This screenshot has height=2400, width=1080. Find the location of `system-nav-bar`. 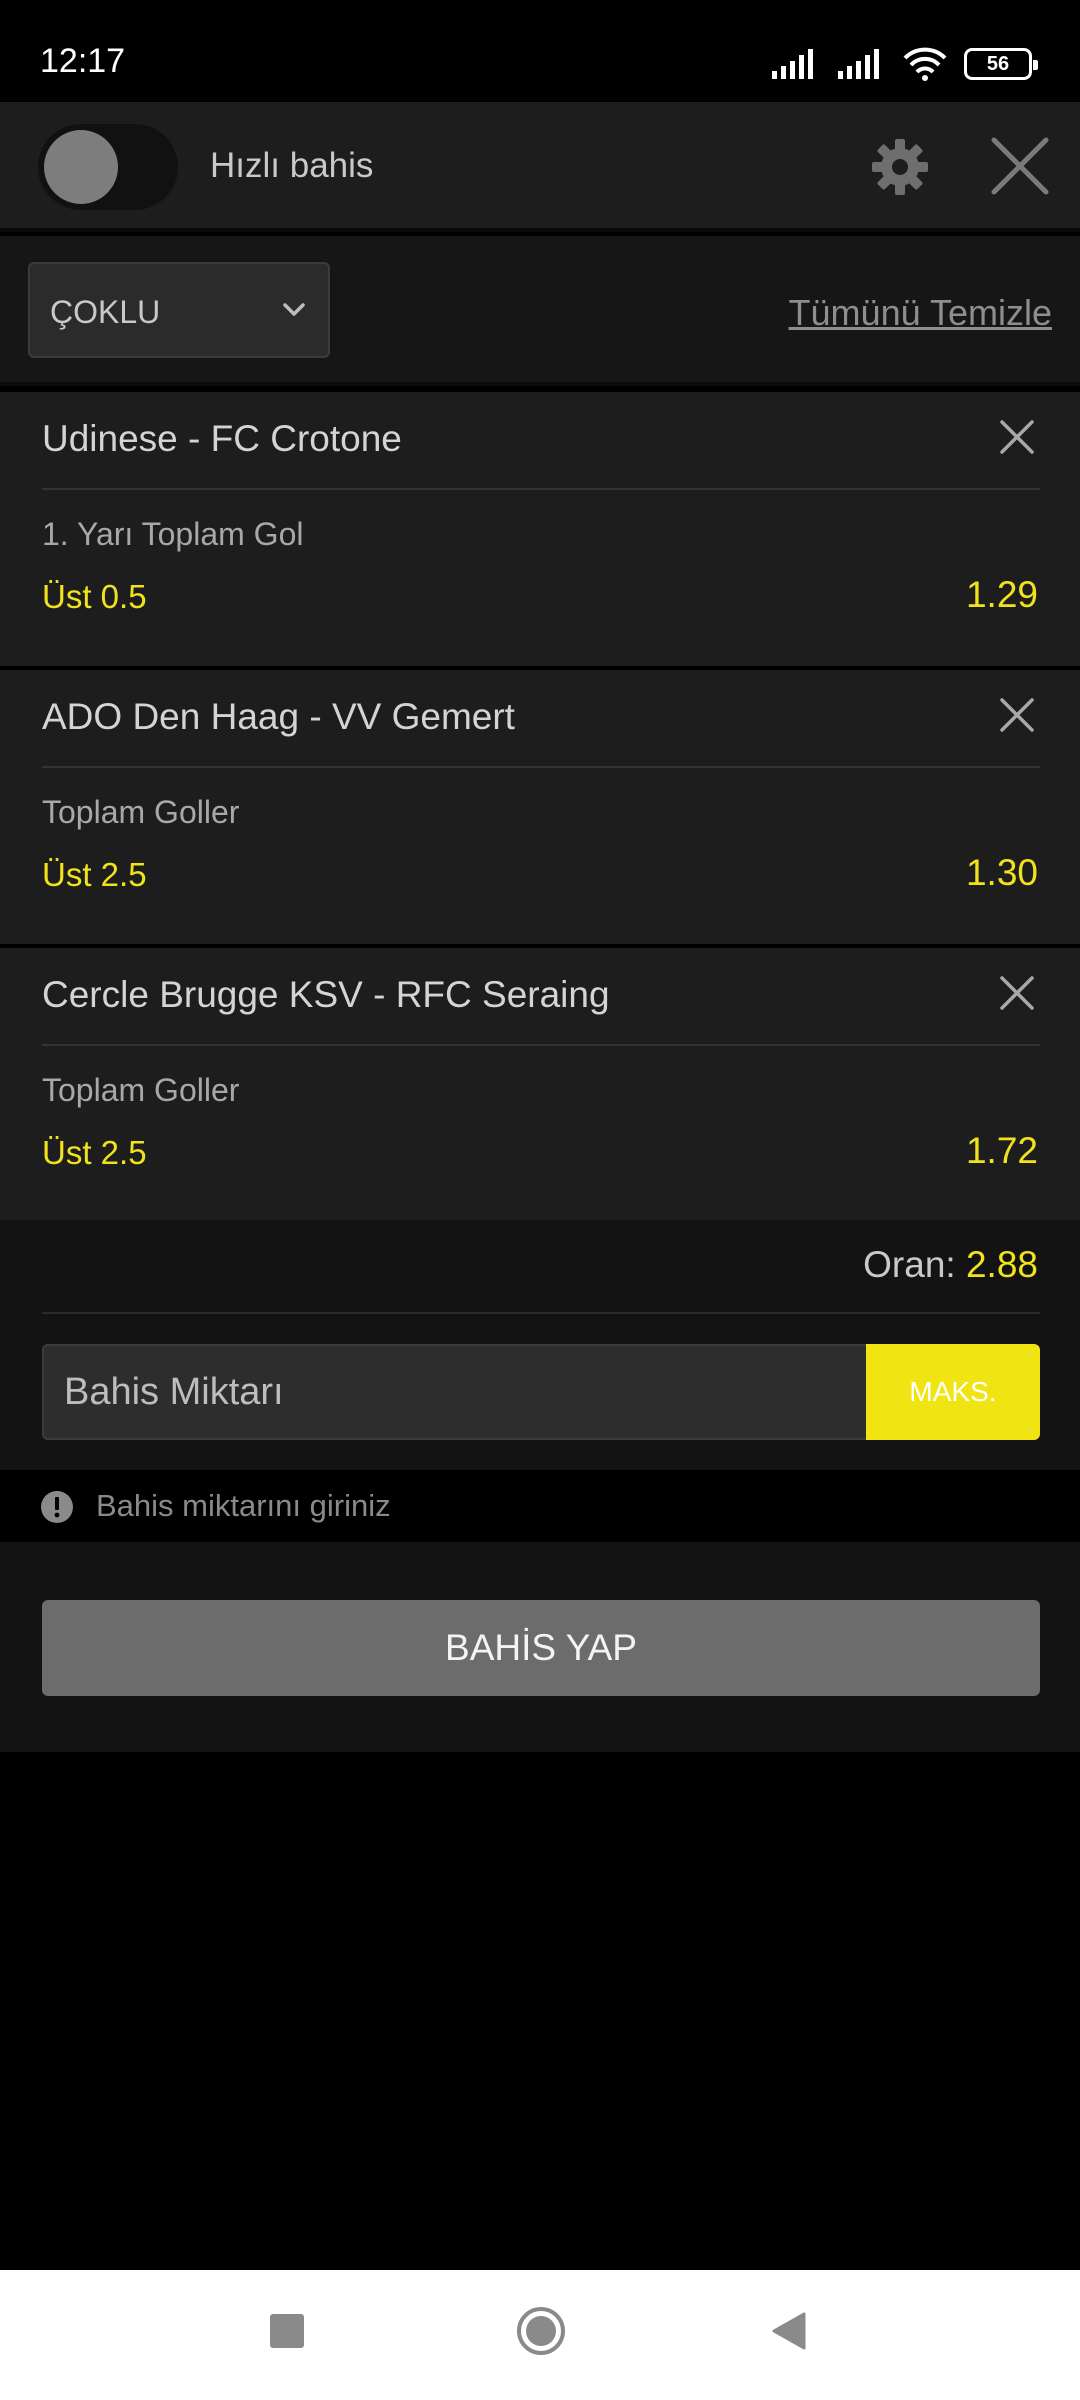

system-nav-bar is located at coordinates (540, 2335).